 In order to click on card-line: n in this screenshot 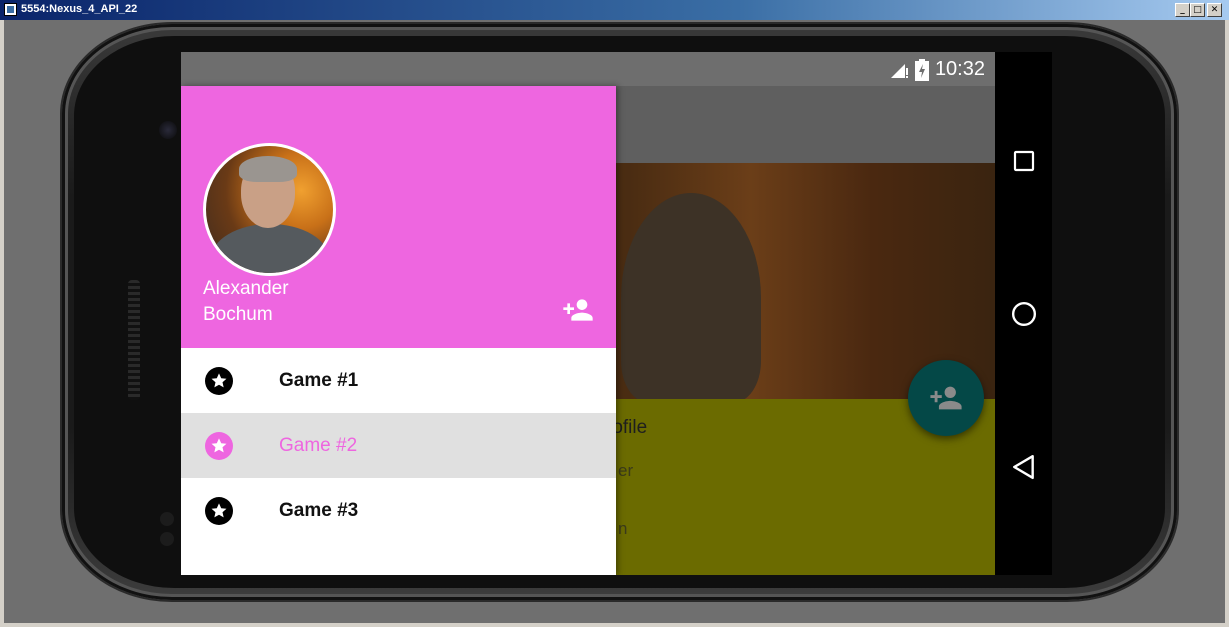, I will do `click(623, 528)`.